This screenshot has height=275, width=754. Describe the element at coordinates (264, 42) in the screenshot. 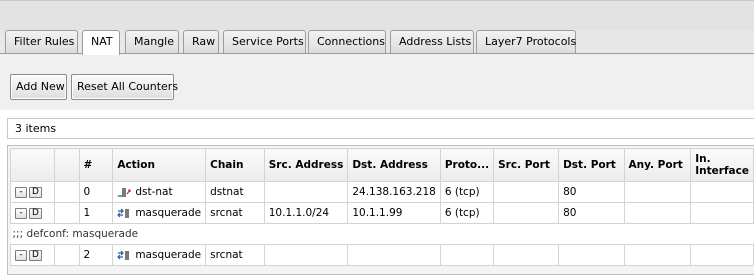

I see `tab-service-ports: Service Ports` at that location.